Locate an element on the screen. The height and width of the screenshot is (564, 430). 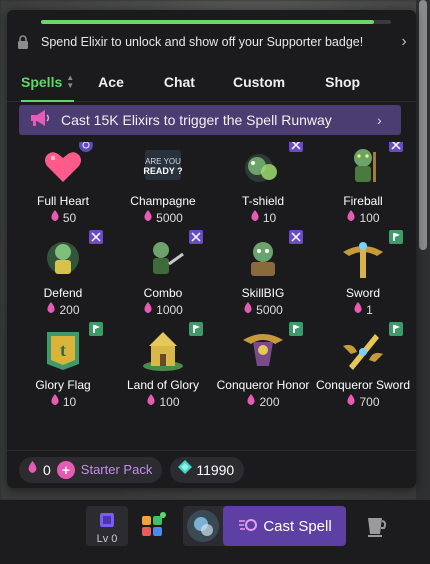
tab-spells: Spells ▲ ▼ is located at coordinates (48, 82).